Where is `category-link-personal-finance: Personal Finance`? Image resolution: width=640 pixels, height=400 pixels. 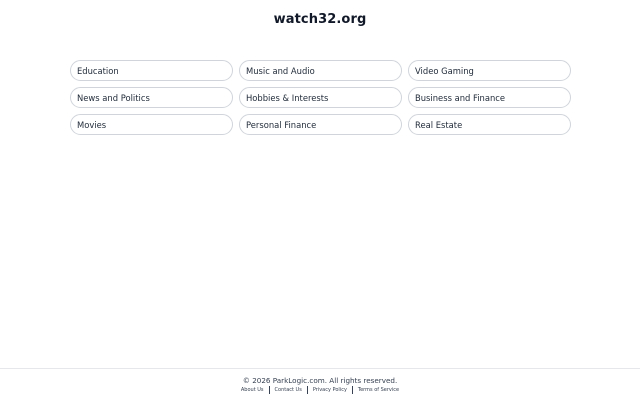
category-link-personal-finance: Personal Finance is located at coordinates (320, 124).